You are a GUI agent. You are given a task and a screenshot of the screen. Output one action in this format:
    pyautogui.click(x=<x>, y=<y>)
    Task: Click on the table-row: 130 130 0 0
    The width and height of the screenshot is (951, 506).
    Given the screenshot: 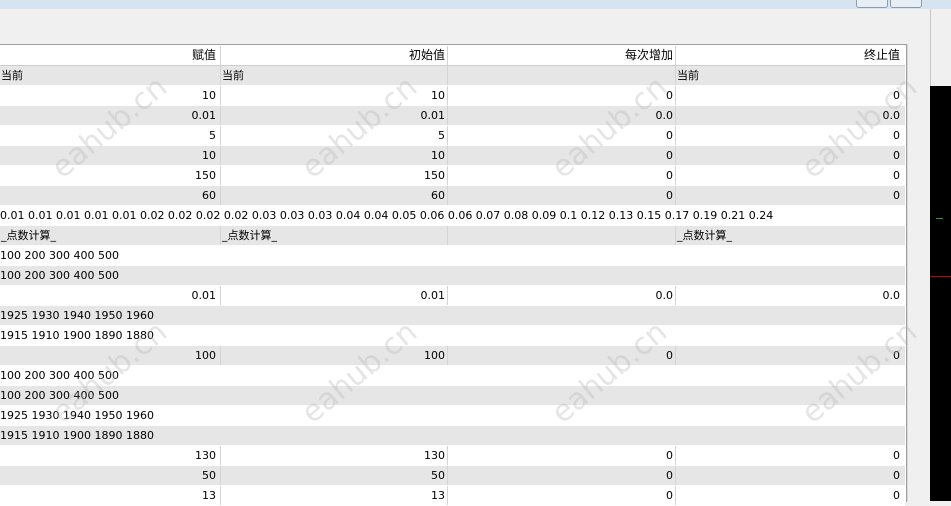 What is the action you would take?
    pyautogui.click(x=452, y=456)
    